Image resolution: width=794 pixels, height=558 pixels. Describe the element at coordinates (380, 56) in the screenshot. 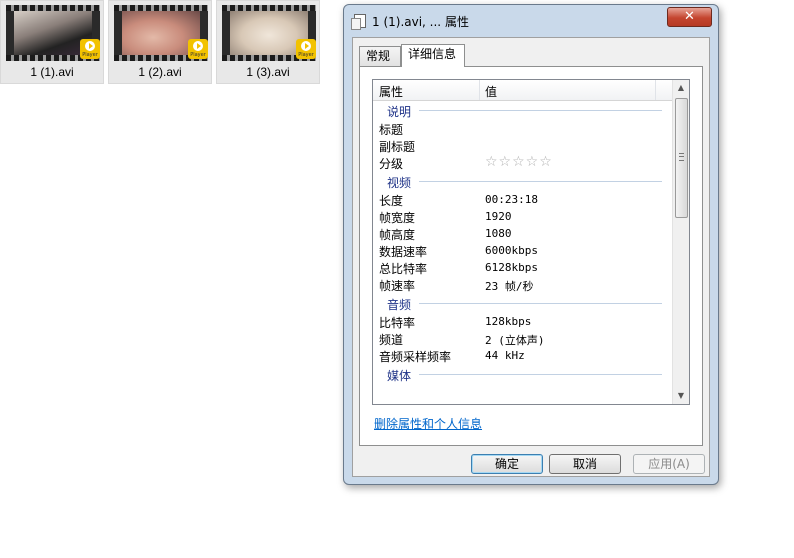

I see `tab-general: 常规` at that location.